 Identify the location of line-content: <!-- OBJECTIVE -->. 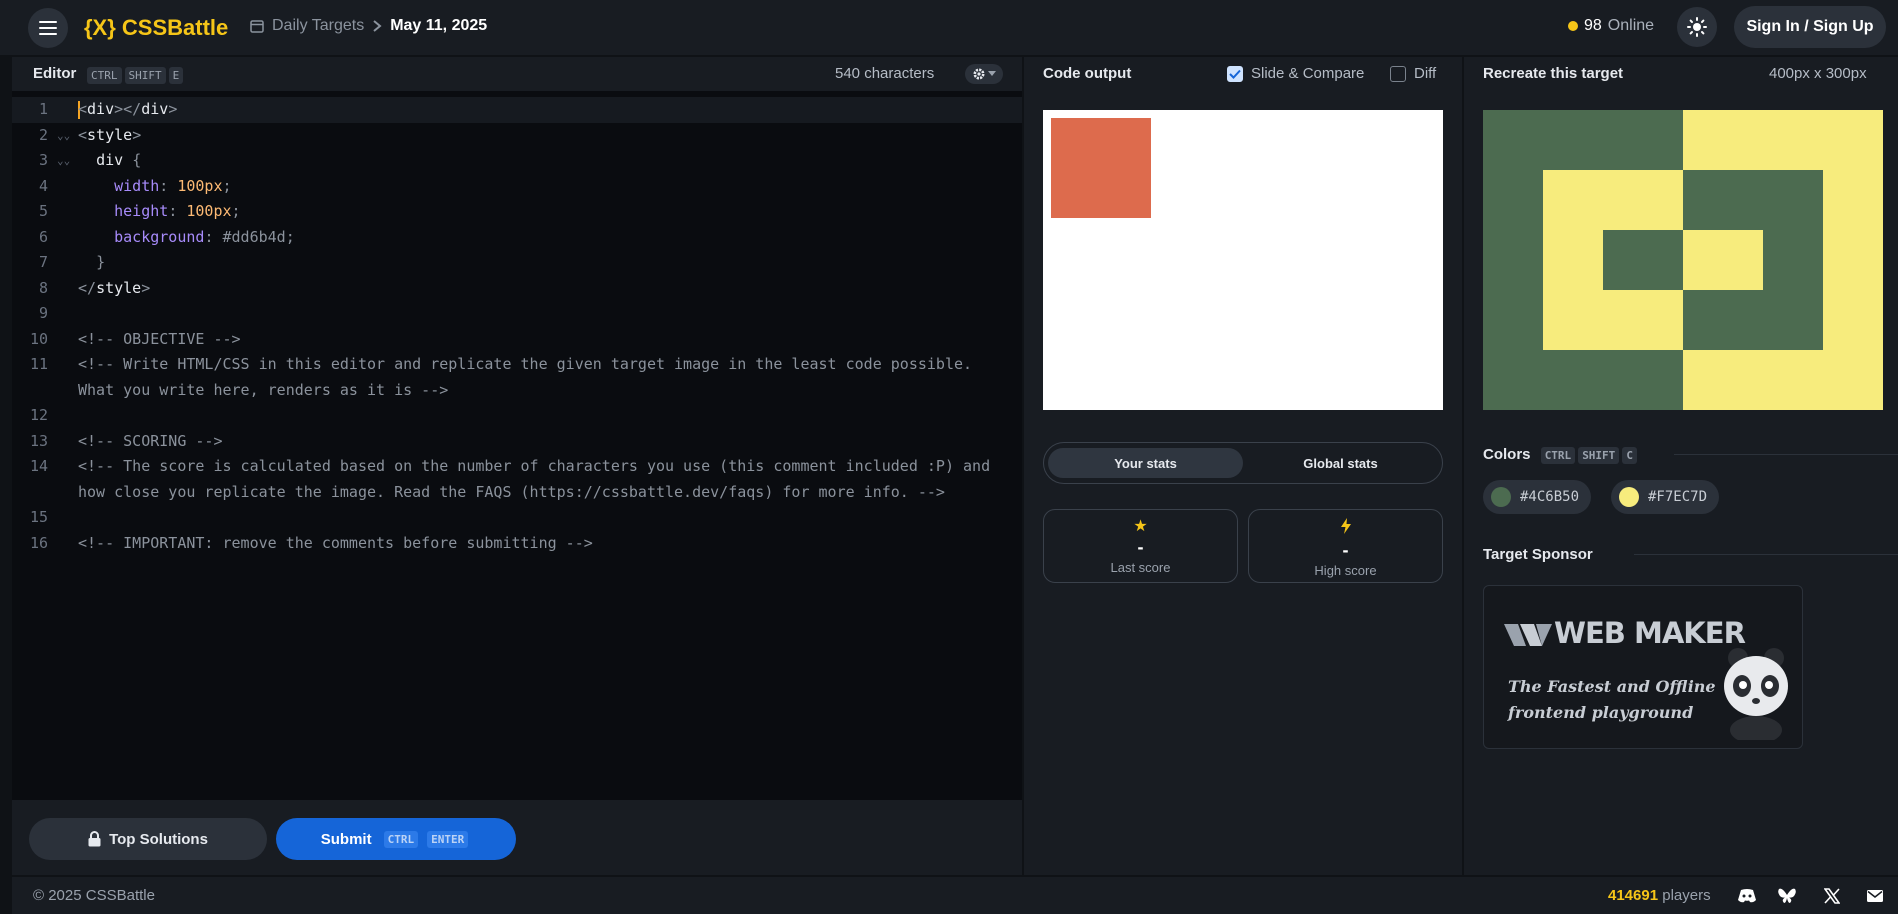
(159, 338).